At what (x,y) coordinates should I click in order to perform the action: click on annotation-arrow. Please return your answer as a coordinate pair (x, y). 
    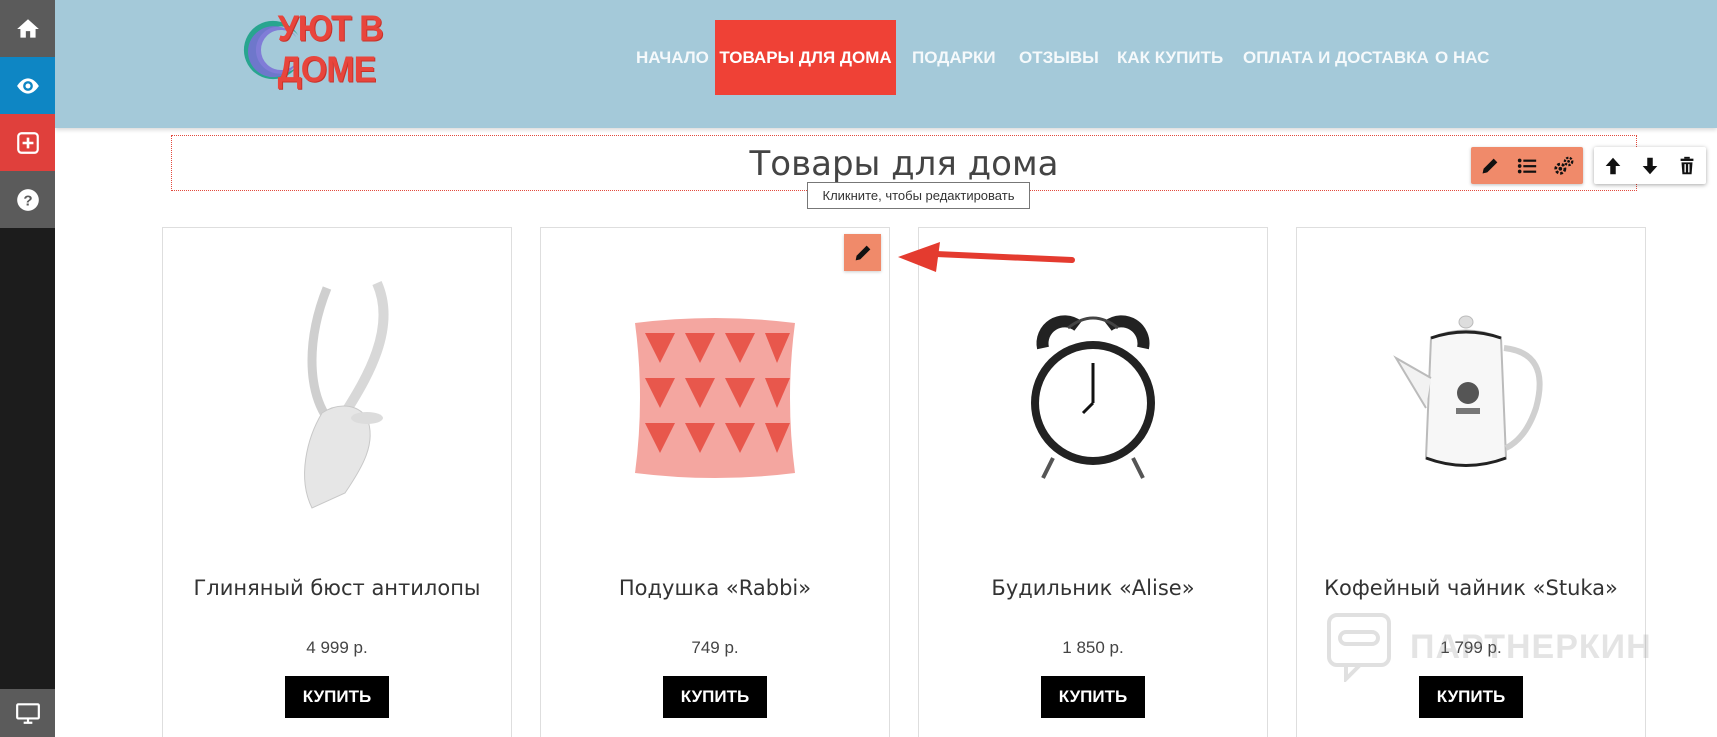
    Looking at the image, I should click on (986, 257).